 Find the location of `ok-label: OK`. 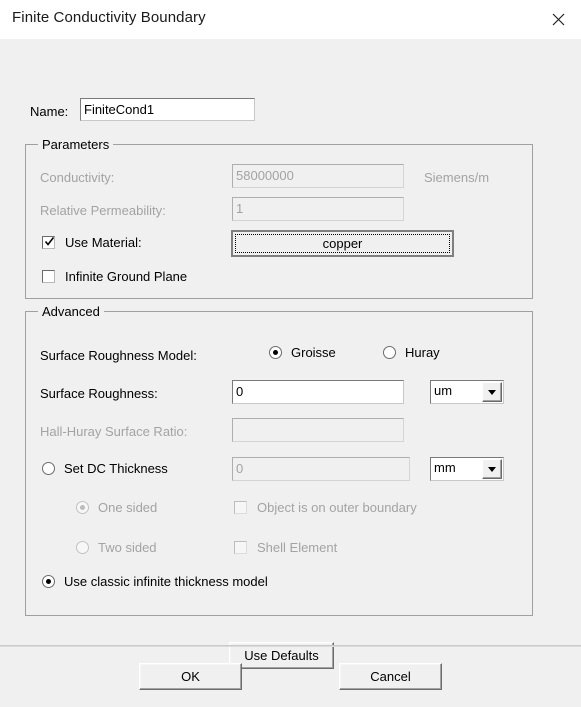

ok-label: OK is located at coordinates (190, 676).